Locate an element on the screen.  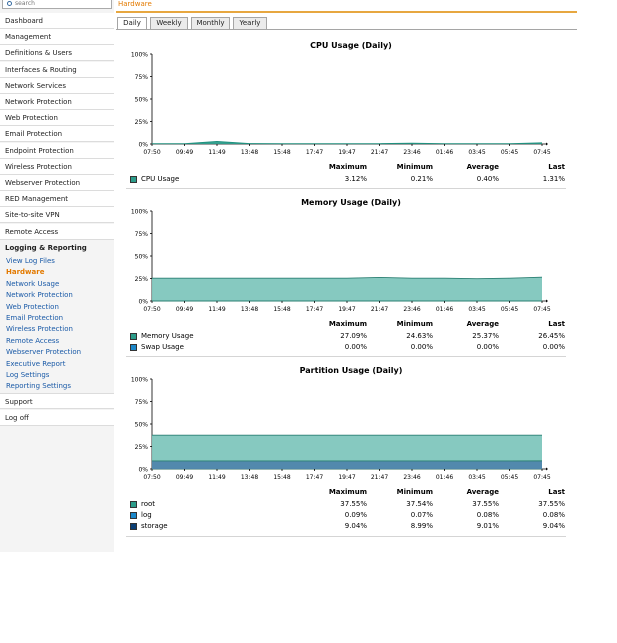
stat-avg: 37.55% is located at coordinates (485, 504).